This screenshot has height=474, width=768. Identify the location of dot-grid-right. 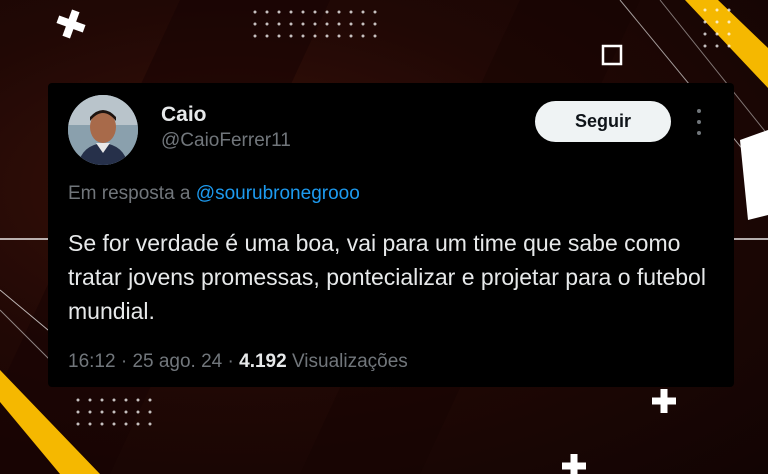
(717, 28).